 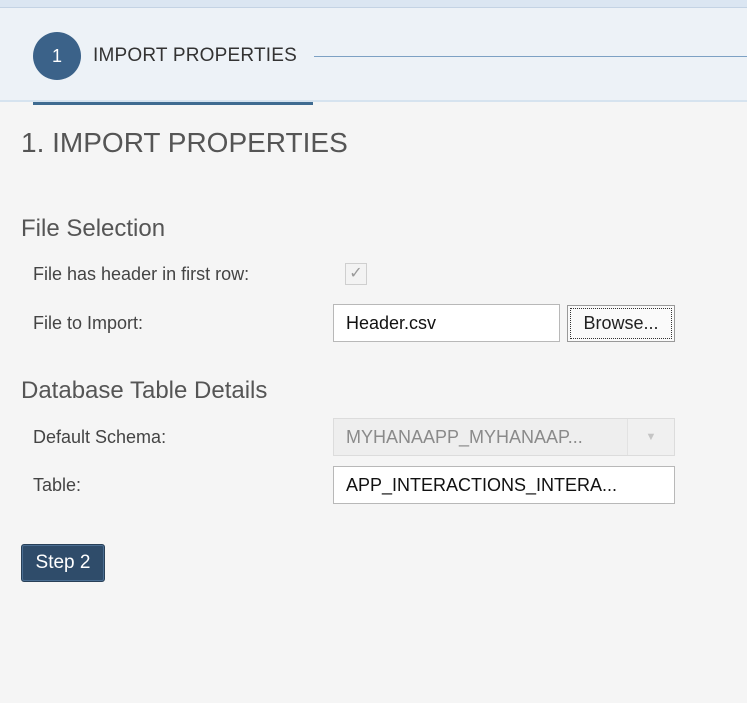 I want to click on active-step-indicator, so click(x=173, y=103).